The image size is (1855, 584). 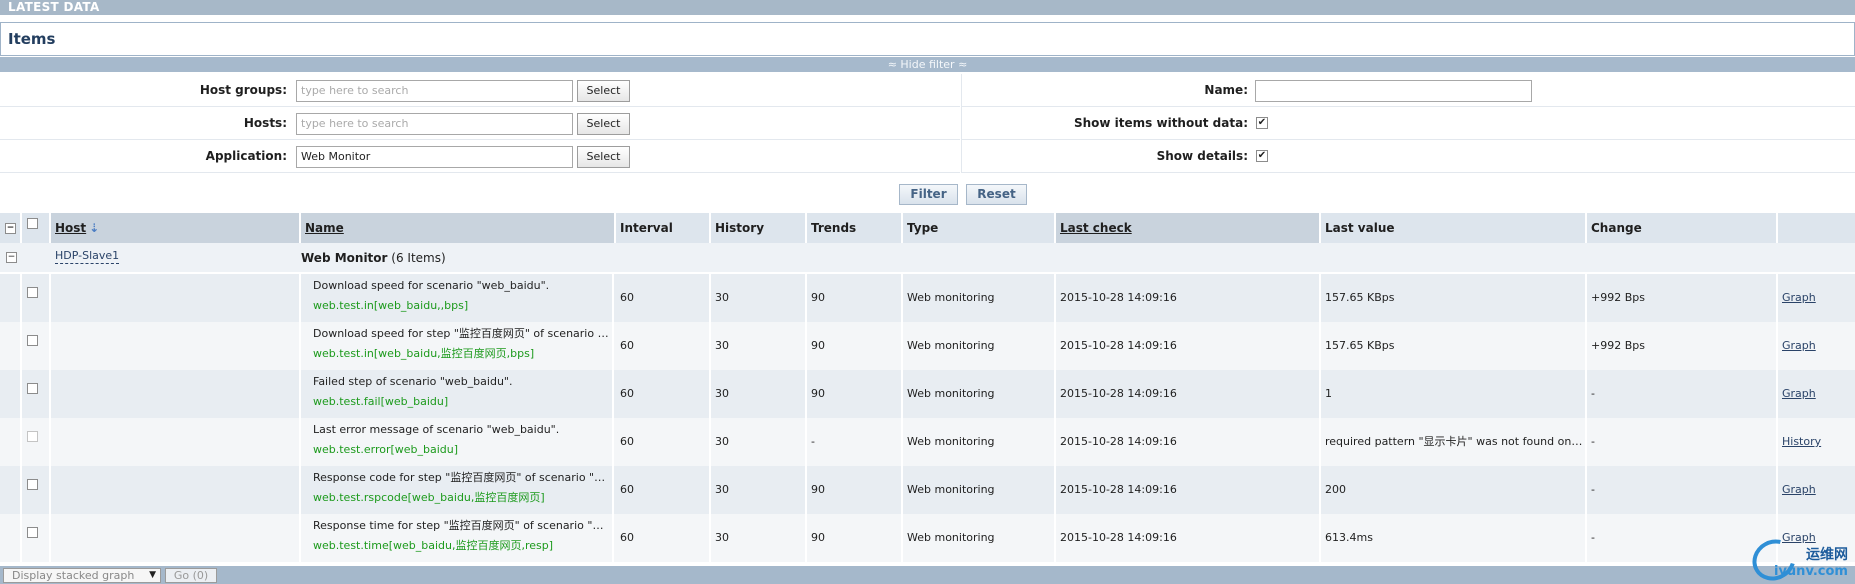 I want to click on host-groups-input: type here to search, so click(x=434, y=91).